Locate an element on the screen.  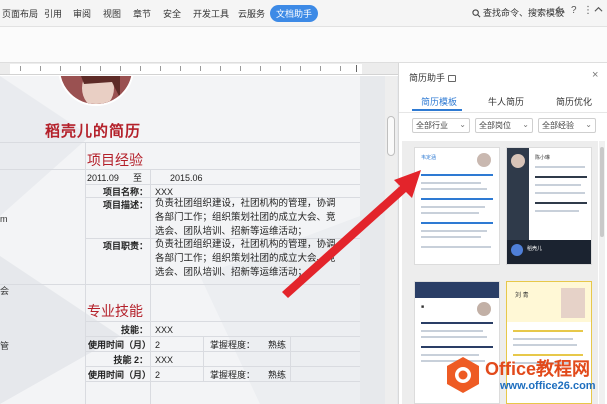
skill2-value: XXX is located at coordinates (164, 360).